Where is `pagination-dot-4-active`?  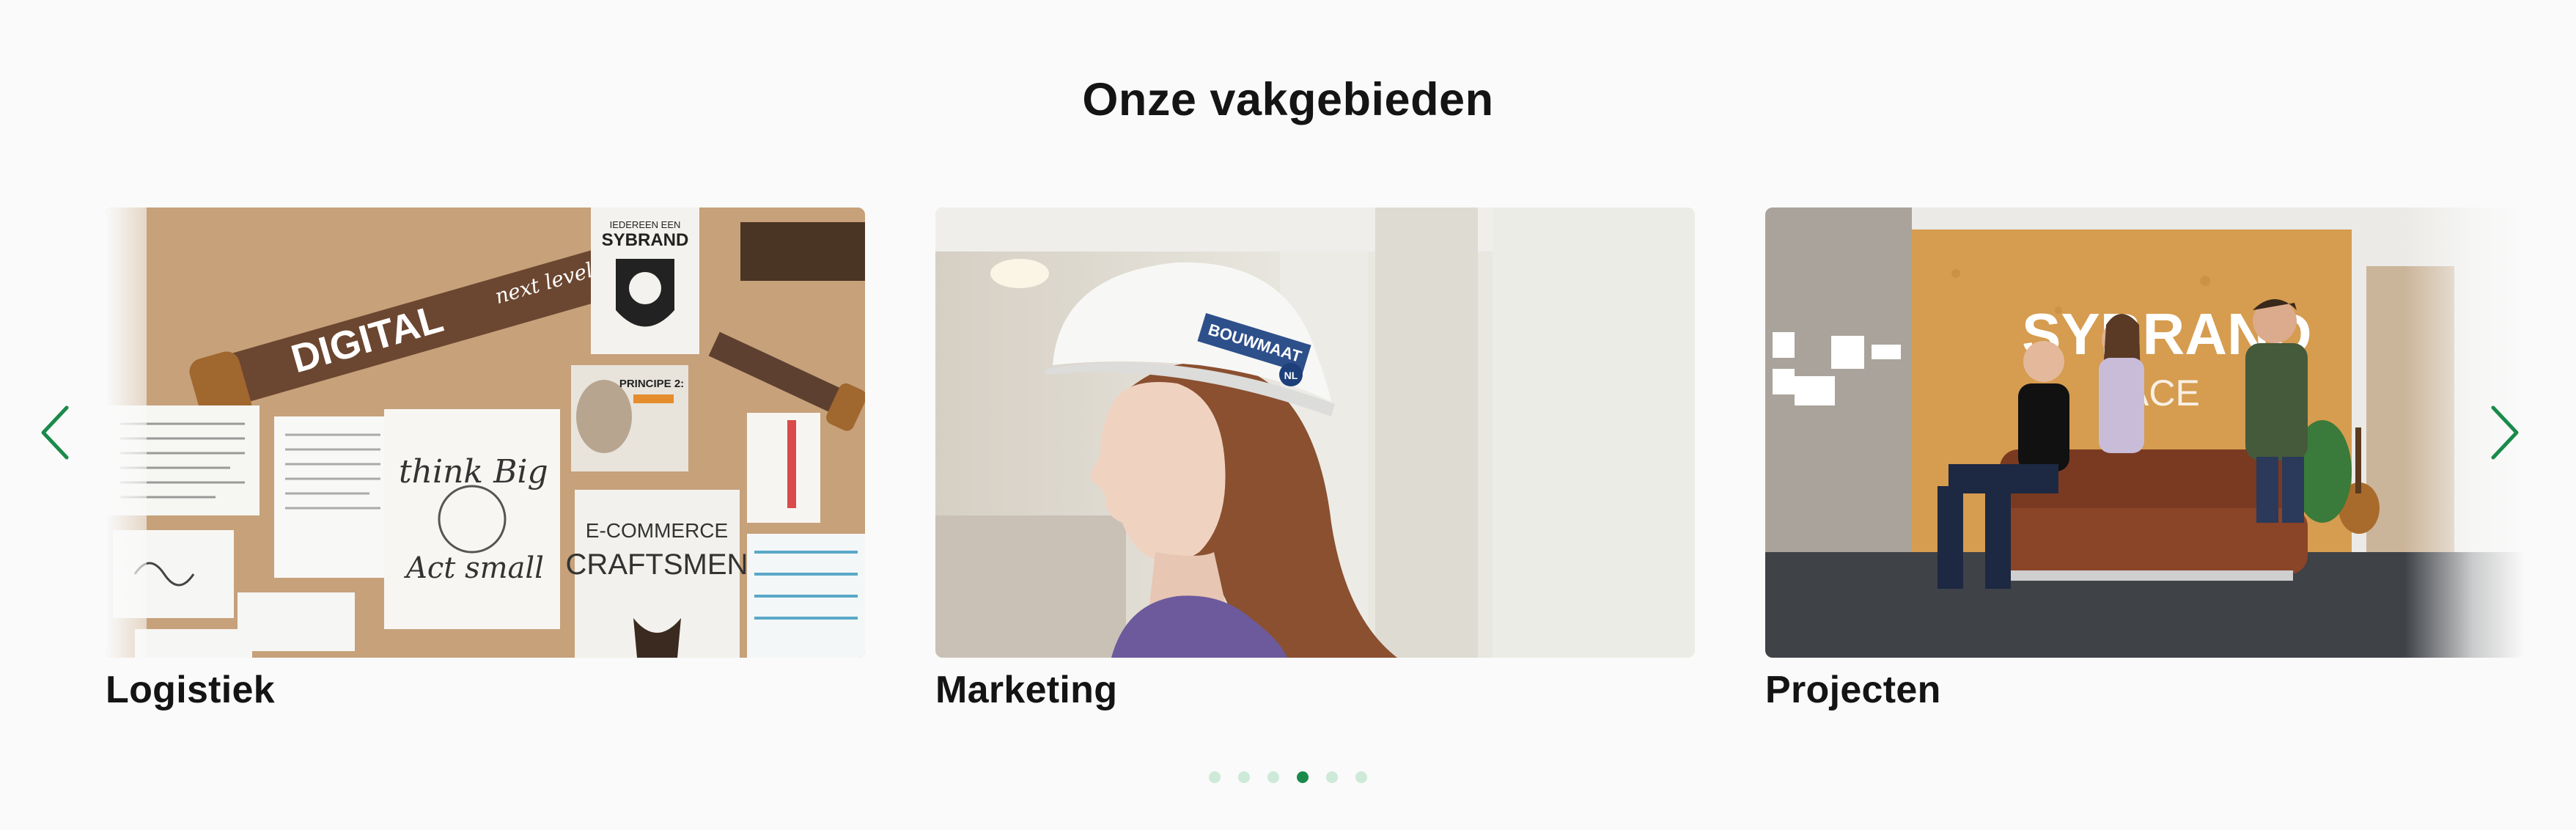 pagination-dot-4-active is located at coordinates (1303, 777).